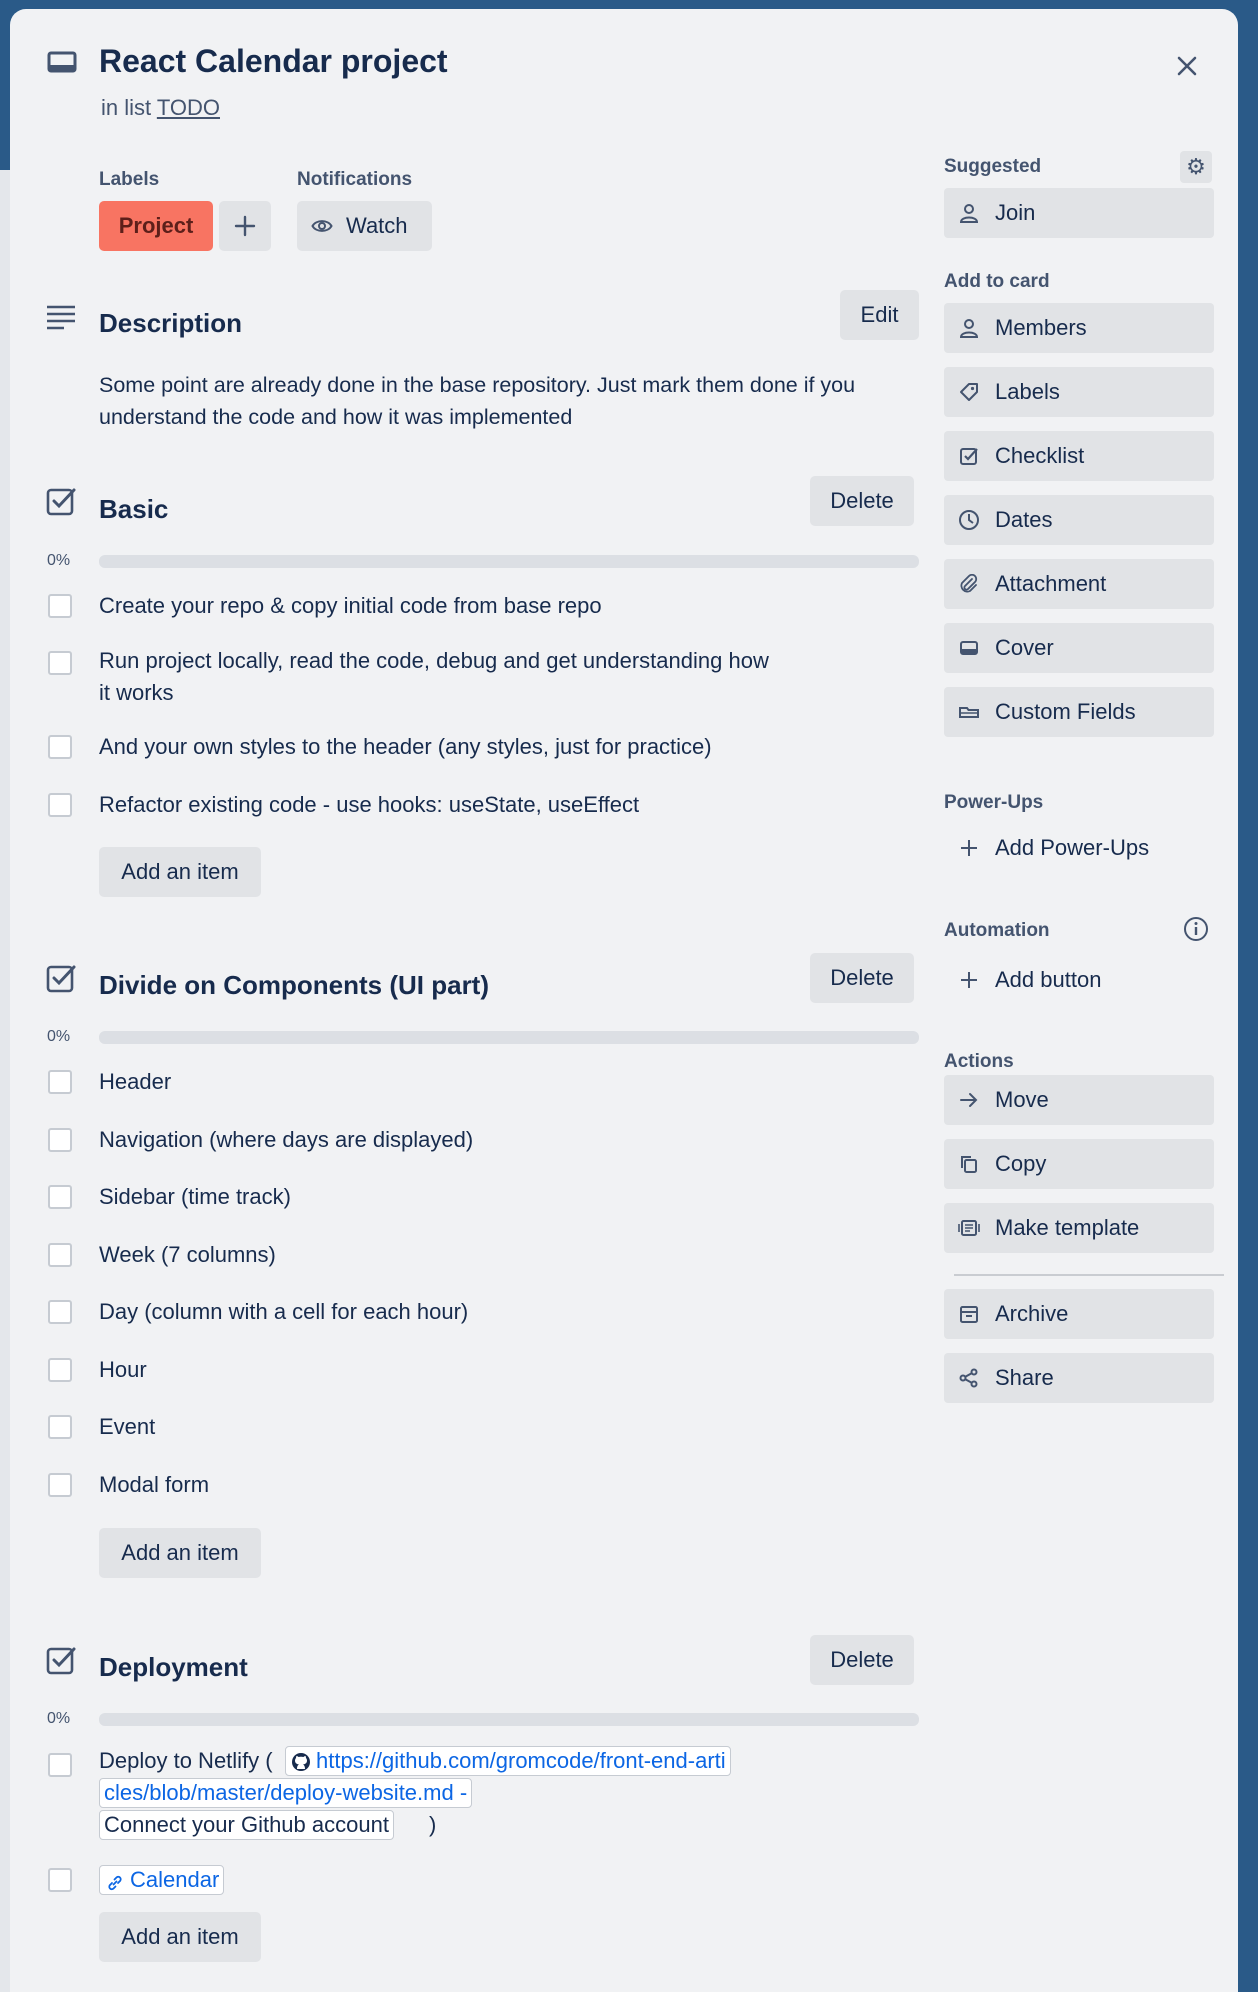 The width and height of the screenshot is (1258, 1992). I want to click on add-powerups-button: Add Power-Ups, so click(1079, 848).